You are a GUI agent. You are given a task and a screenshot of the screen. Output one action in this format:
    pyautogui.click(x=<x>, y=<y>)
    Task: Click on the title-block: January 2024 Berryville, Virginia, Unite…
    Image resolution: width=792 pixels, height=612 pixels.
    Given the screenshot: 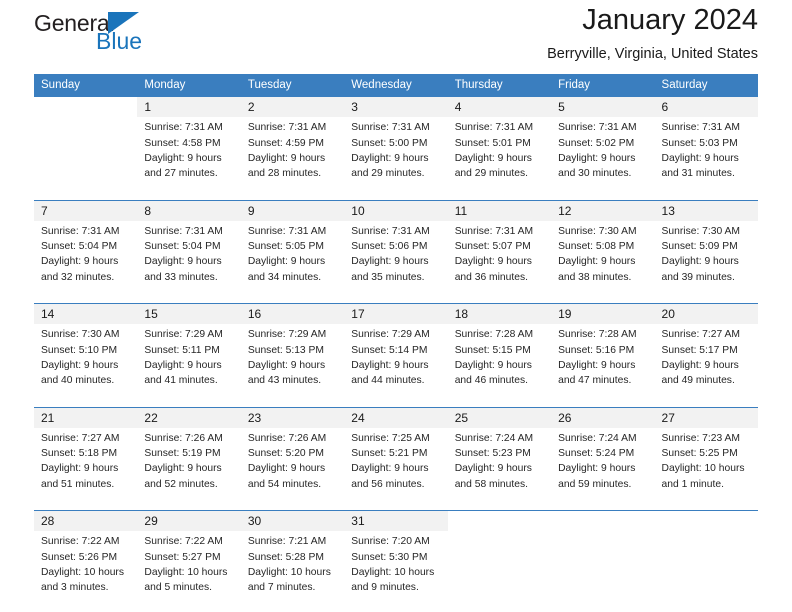 What is the action you would take?
    pyautogui.click(x=652, y=31)
    